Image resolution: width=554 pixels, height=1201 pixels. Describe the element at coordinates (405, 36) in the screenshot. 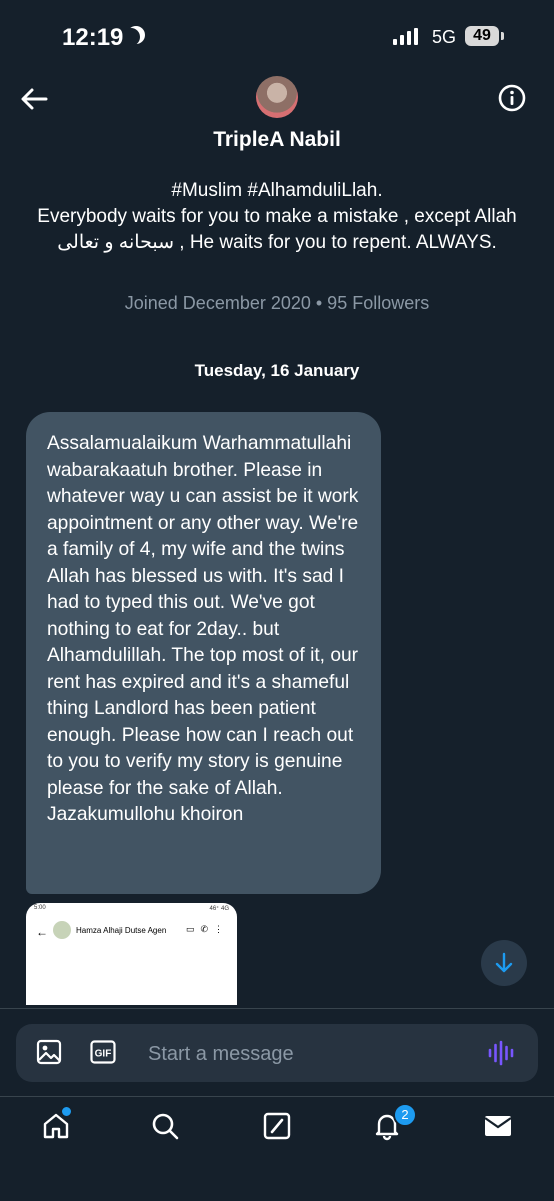

I see `signal-icon` at that location.